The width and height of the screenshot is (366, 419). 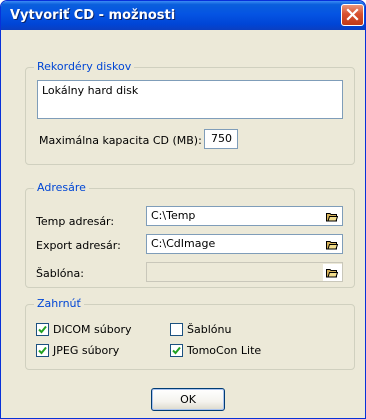 What do you see at coordinates (86, 350) in the screenshot?
I see `jpeg-label: JPEG súbory` at bounding box center [86, 350].